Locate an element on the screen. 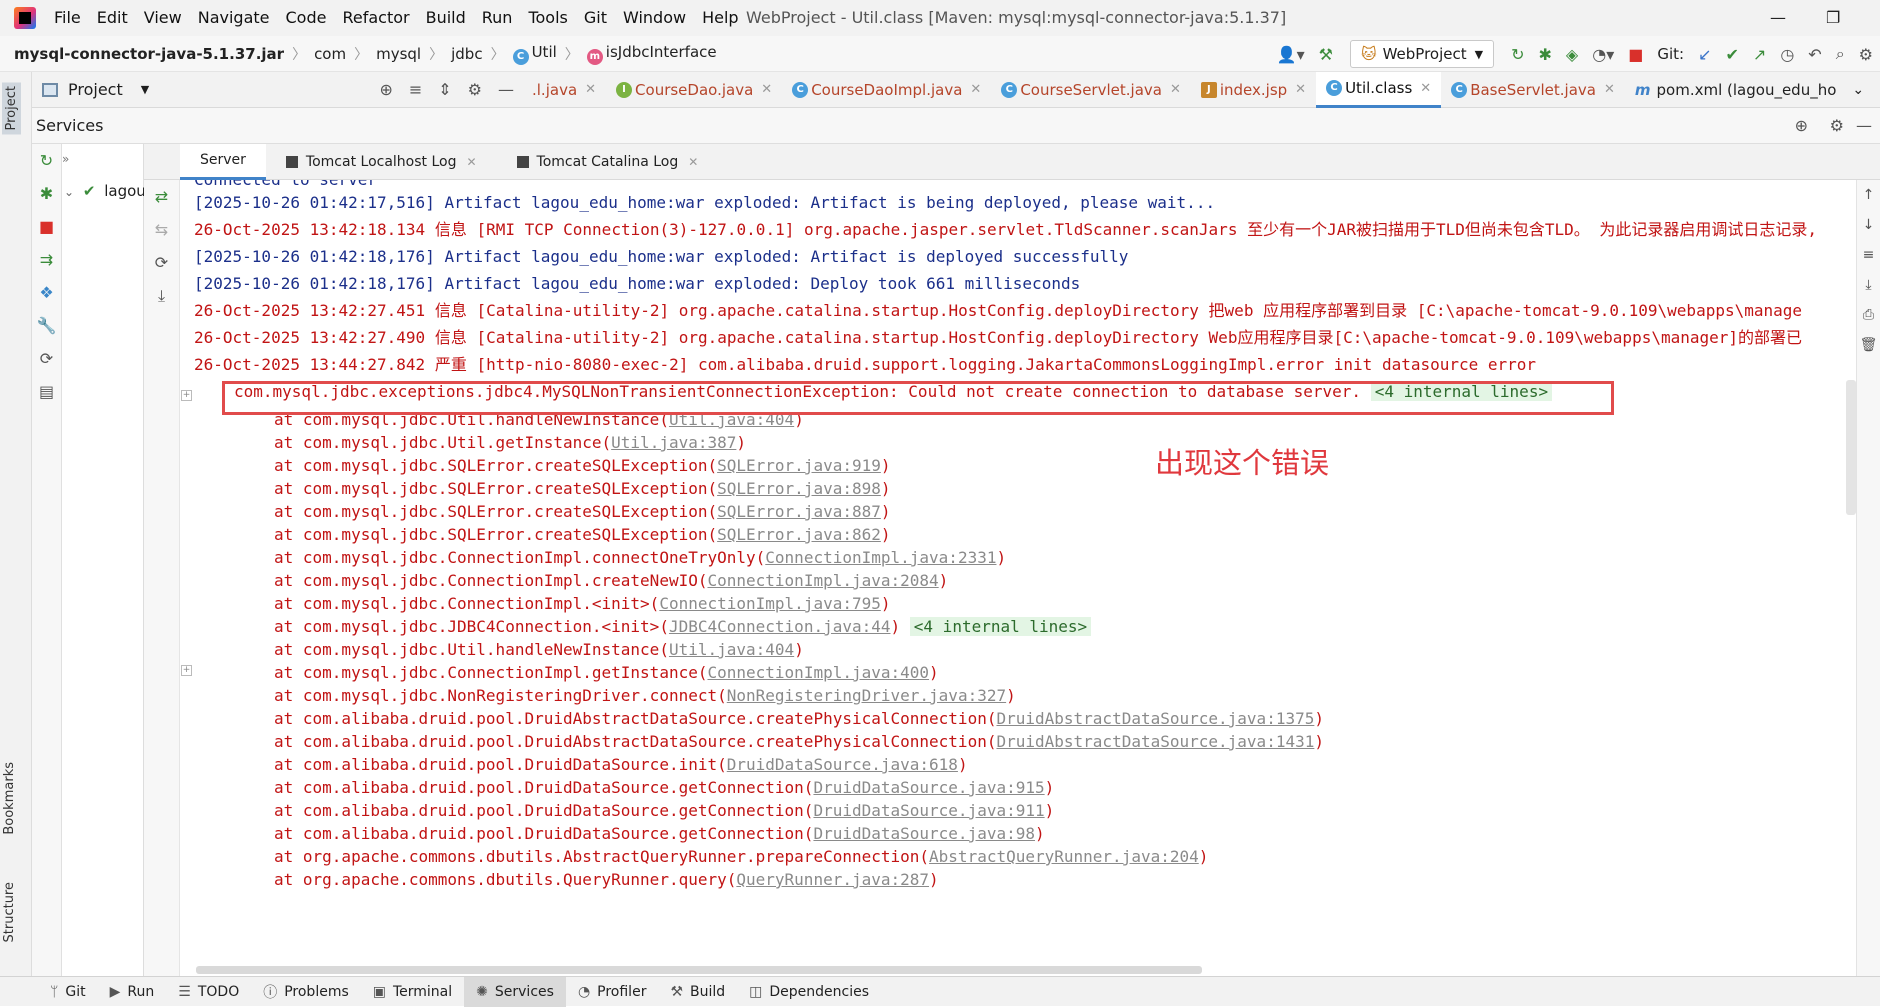 This screenshot has height=1007, width=1880. source-link: NonRegisteringDriver.java:327 is located at coordinates (866, 695).